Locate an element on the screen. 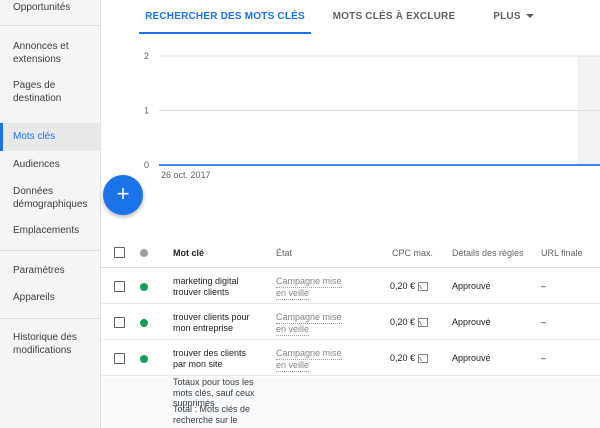  sidebar-item-devices: Appareils is located at coordinates (50, 297).